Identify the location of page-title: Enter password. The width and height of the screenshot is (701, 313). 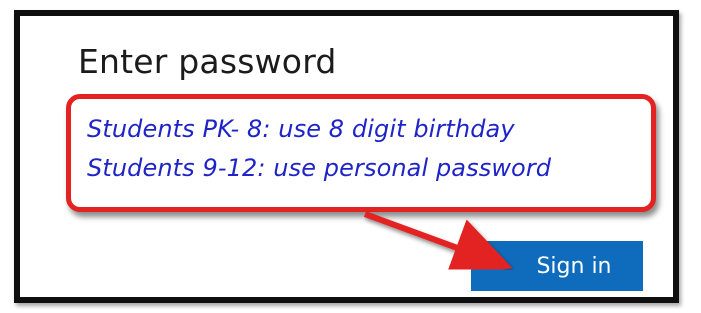
(207, 61).